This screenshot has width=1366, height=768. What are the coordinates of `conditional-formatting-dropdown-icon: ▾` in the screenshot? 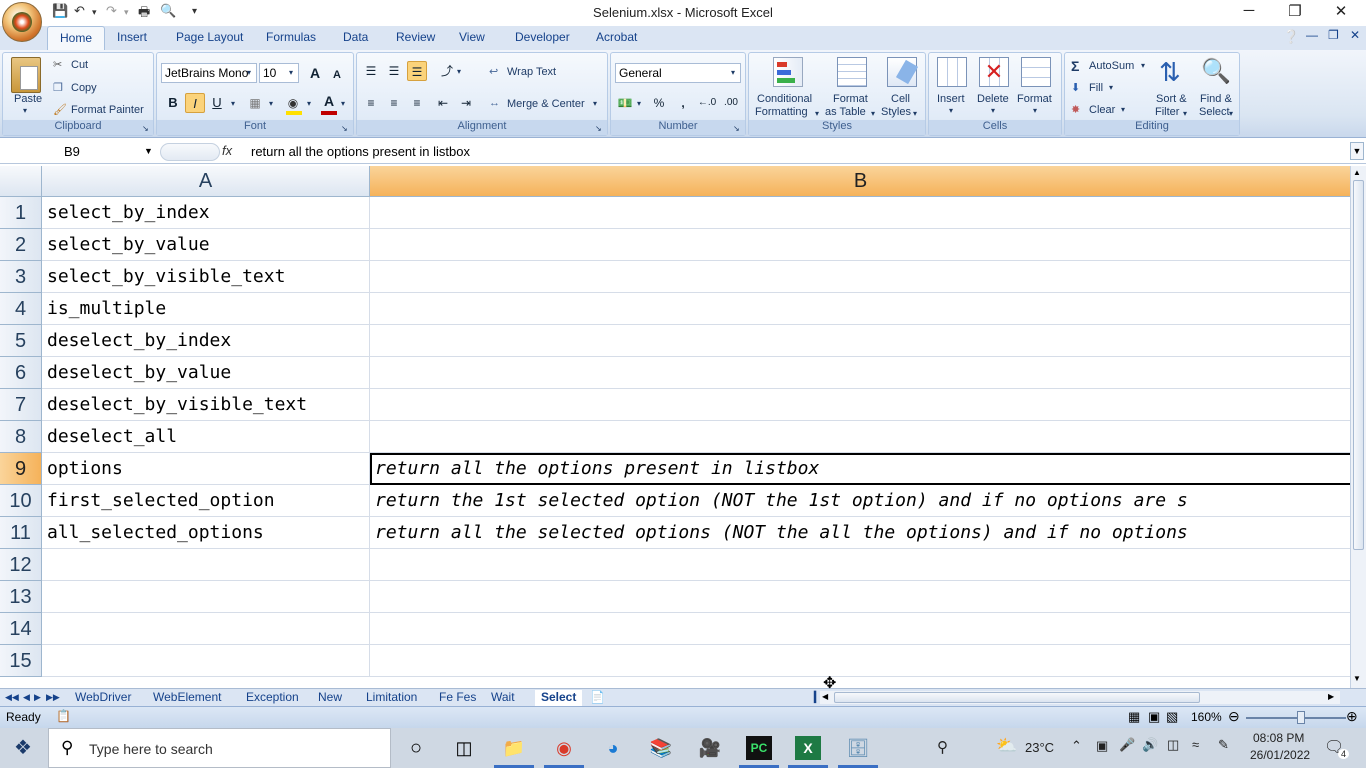 It's located at (817, 113).